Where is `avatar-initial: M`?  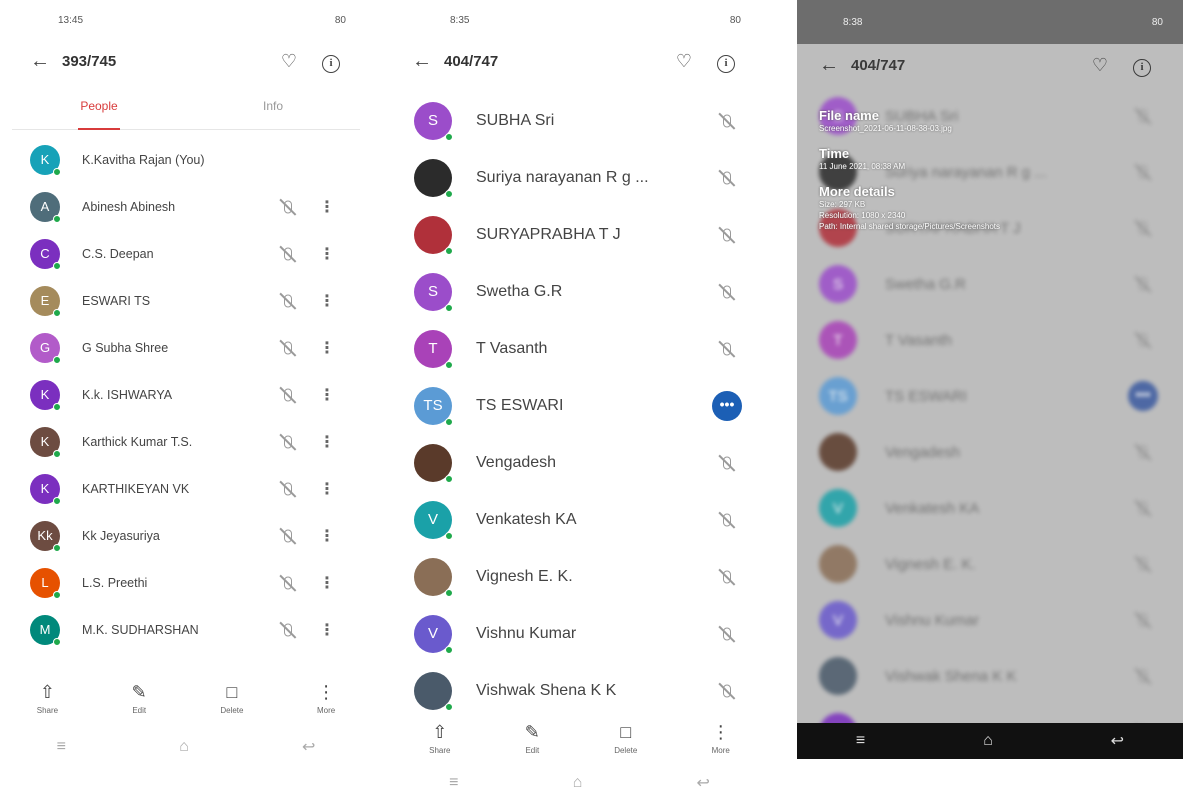 avatar-initial: M is located at coordinates (45, 629).